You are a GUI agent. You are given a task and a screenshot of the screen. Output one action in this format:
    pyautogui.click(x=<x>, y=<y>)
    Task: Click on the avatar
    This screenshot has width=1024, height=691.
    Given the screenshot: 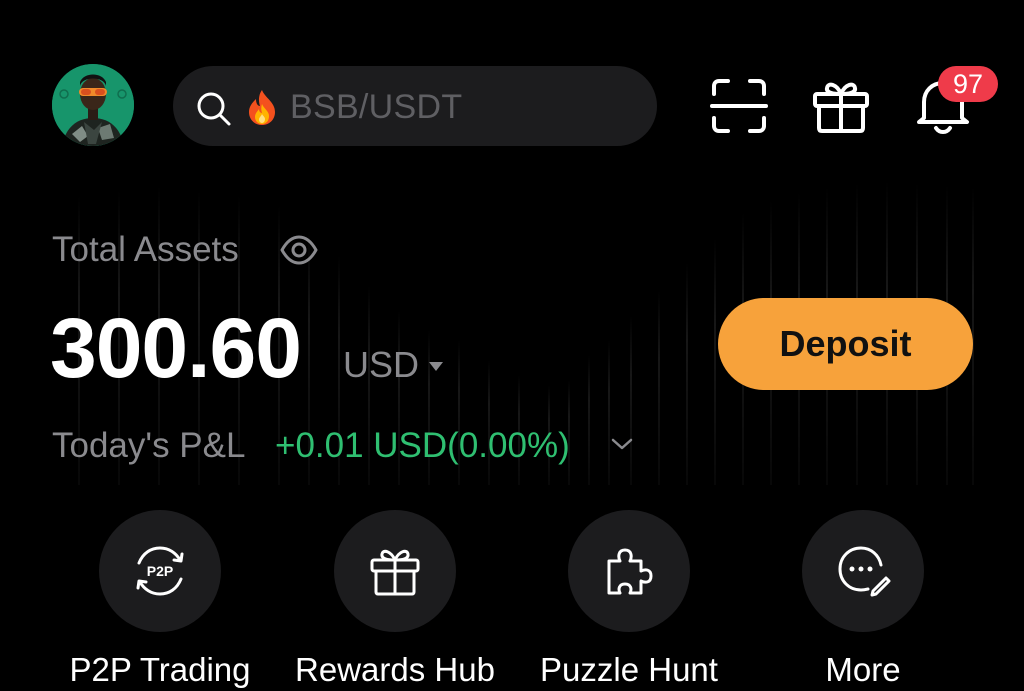 What is the action you would take?
    pyautogui.click(x=93, y=105)
    